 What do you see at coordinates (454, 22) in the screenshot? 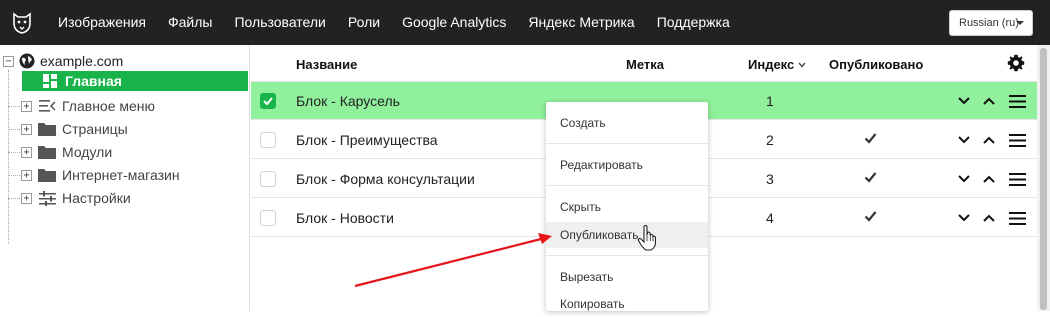
I see `nav-item-google-analytics: Google Analytics` at bounding box center [454, 22].